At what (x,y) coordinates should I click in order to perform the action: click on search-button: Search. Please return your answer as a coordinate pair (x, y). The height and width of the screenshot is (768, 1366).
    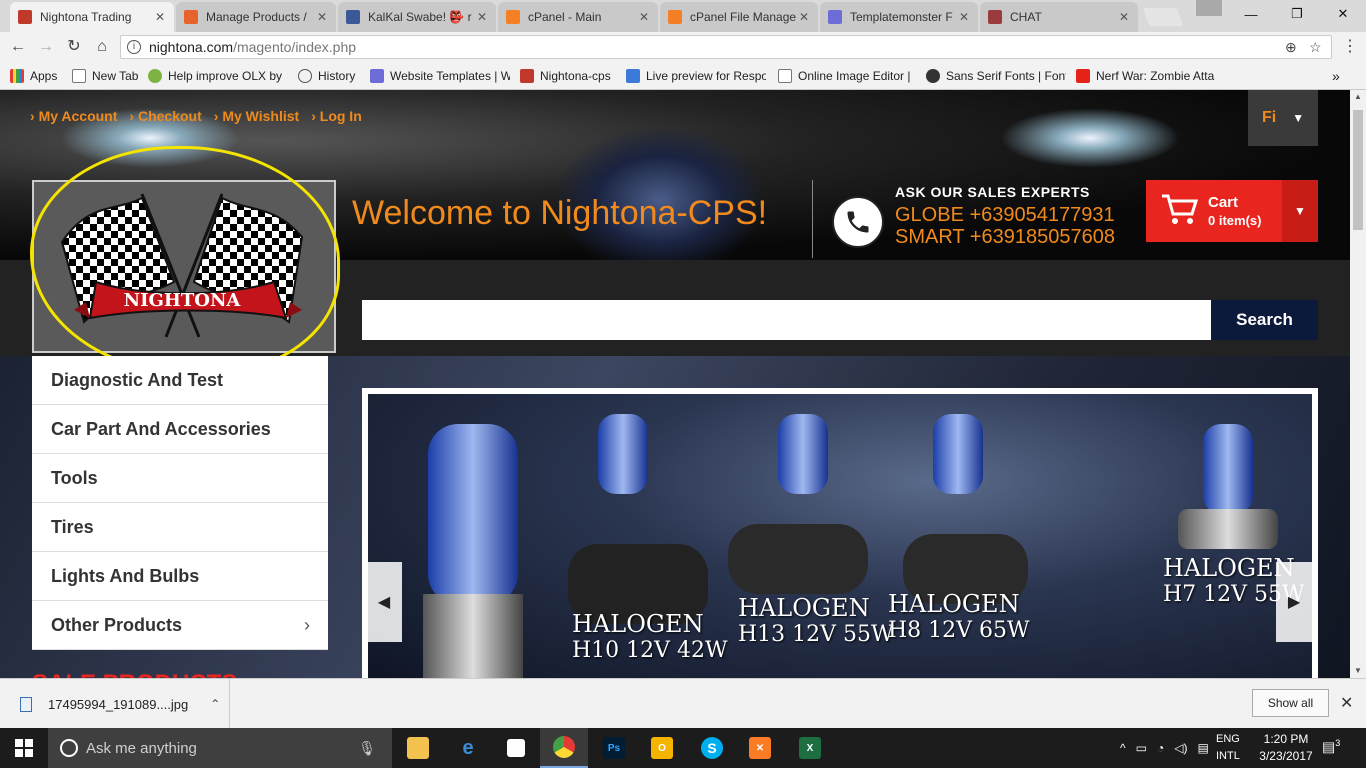
    Looking at the image, I should click on (1264, 320).